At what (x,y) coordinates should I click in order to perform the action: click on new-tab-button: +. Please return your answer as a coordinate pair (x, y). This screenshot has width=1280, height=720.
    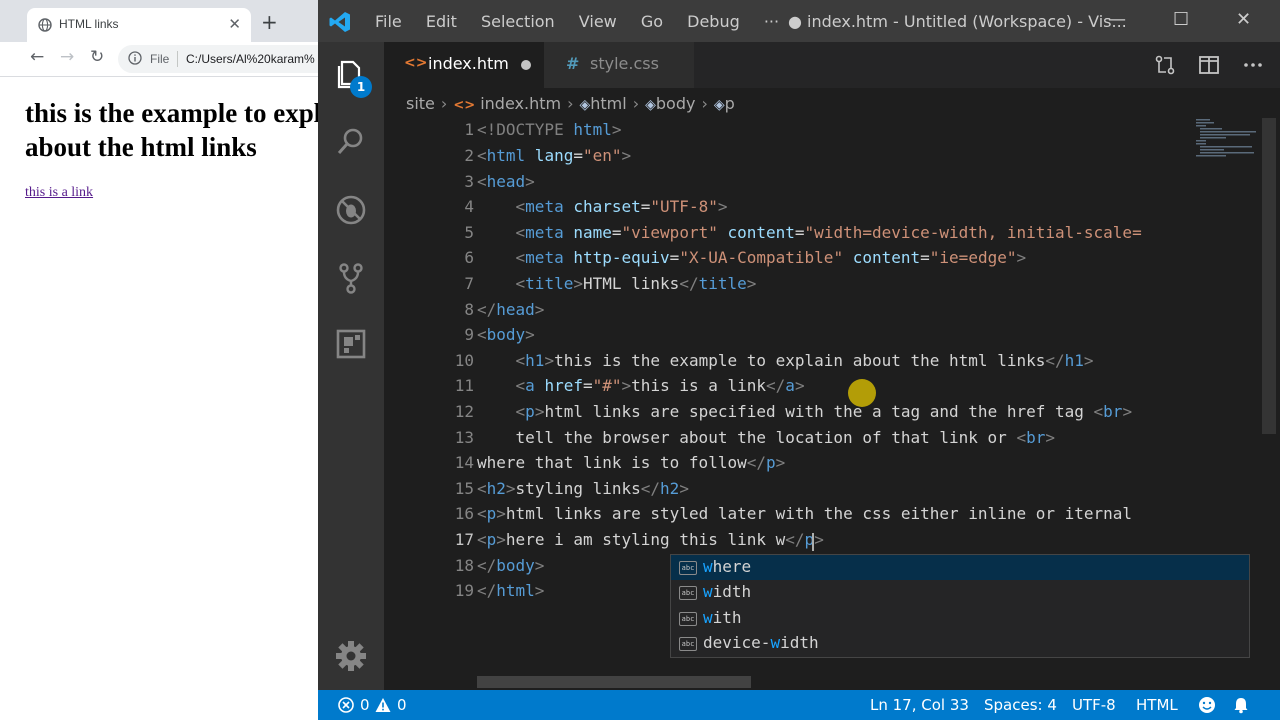
    Looking at the image, I should click on (269, 22).